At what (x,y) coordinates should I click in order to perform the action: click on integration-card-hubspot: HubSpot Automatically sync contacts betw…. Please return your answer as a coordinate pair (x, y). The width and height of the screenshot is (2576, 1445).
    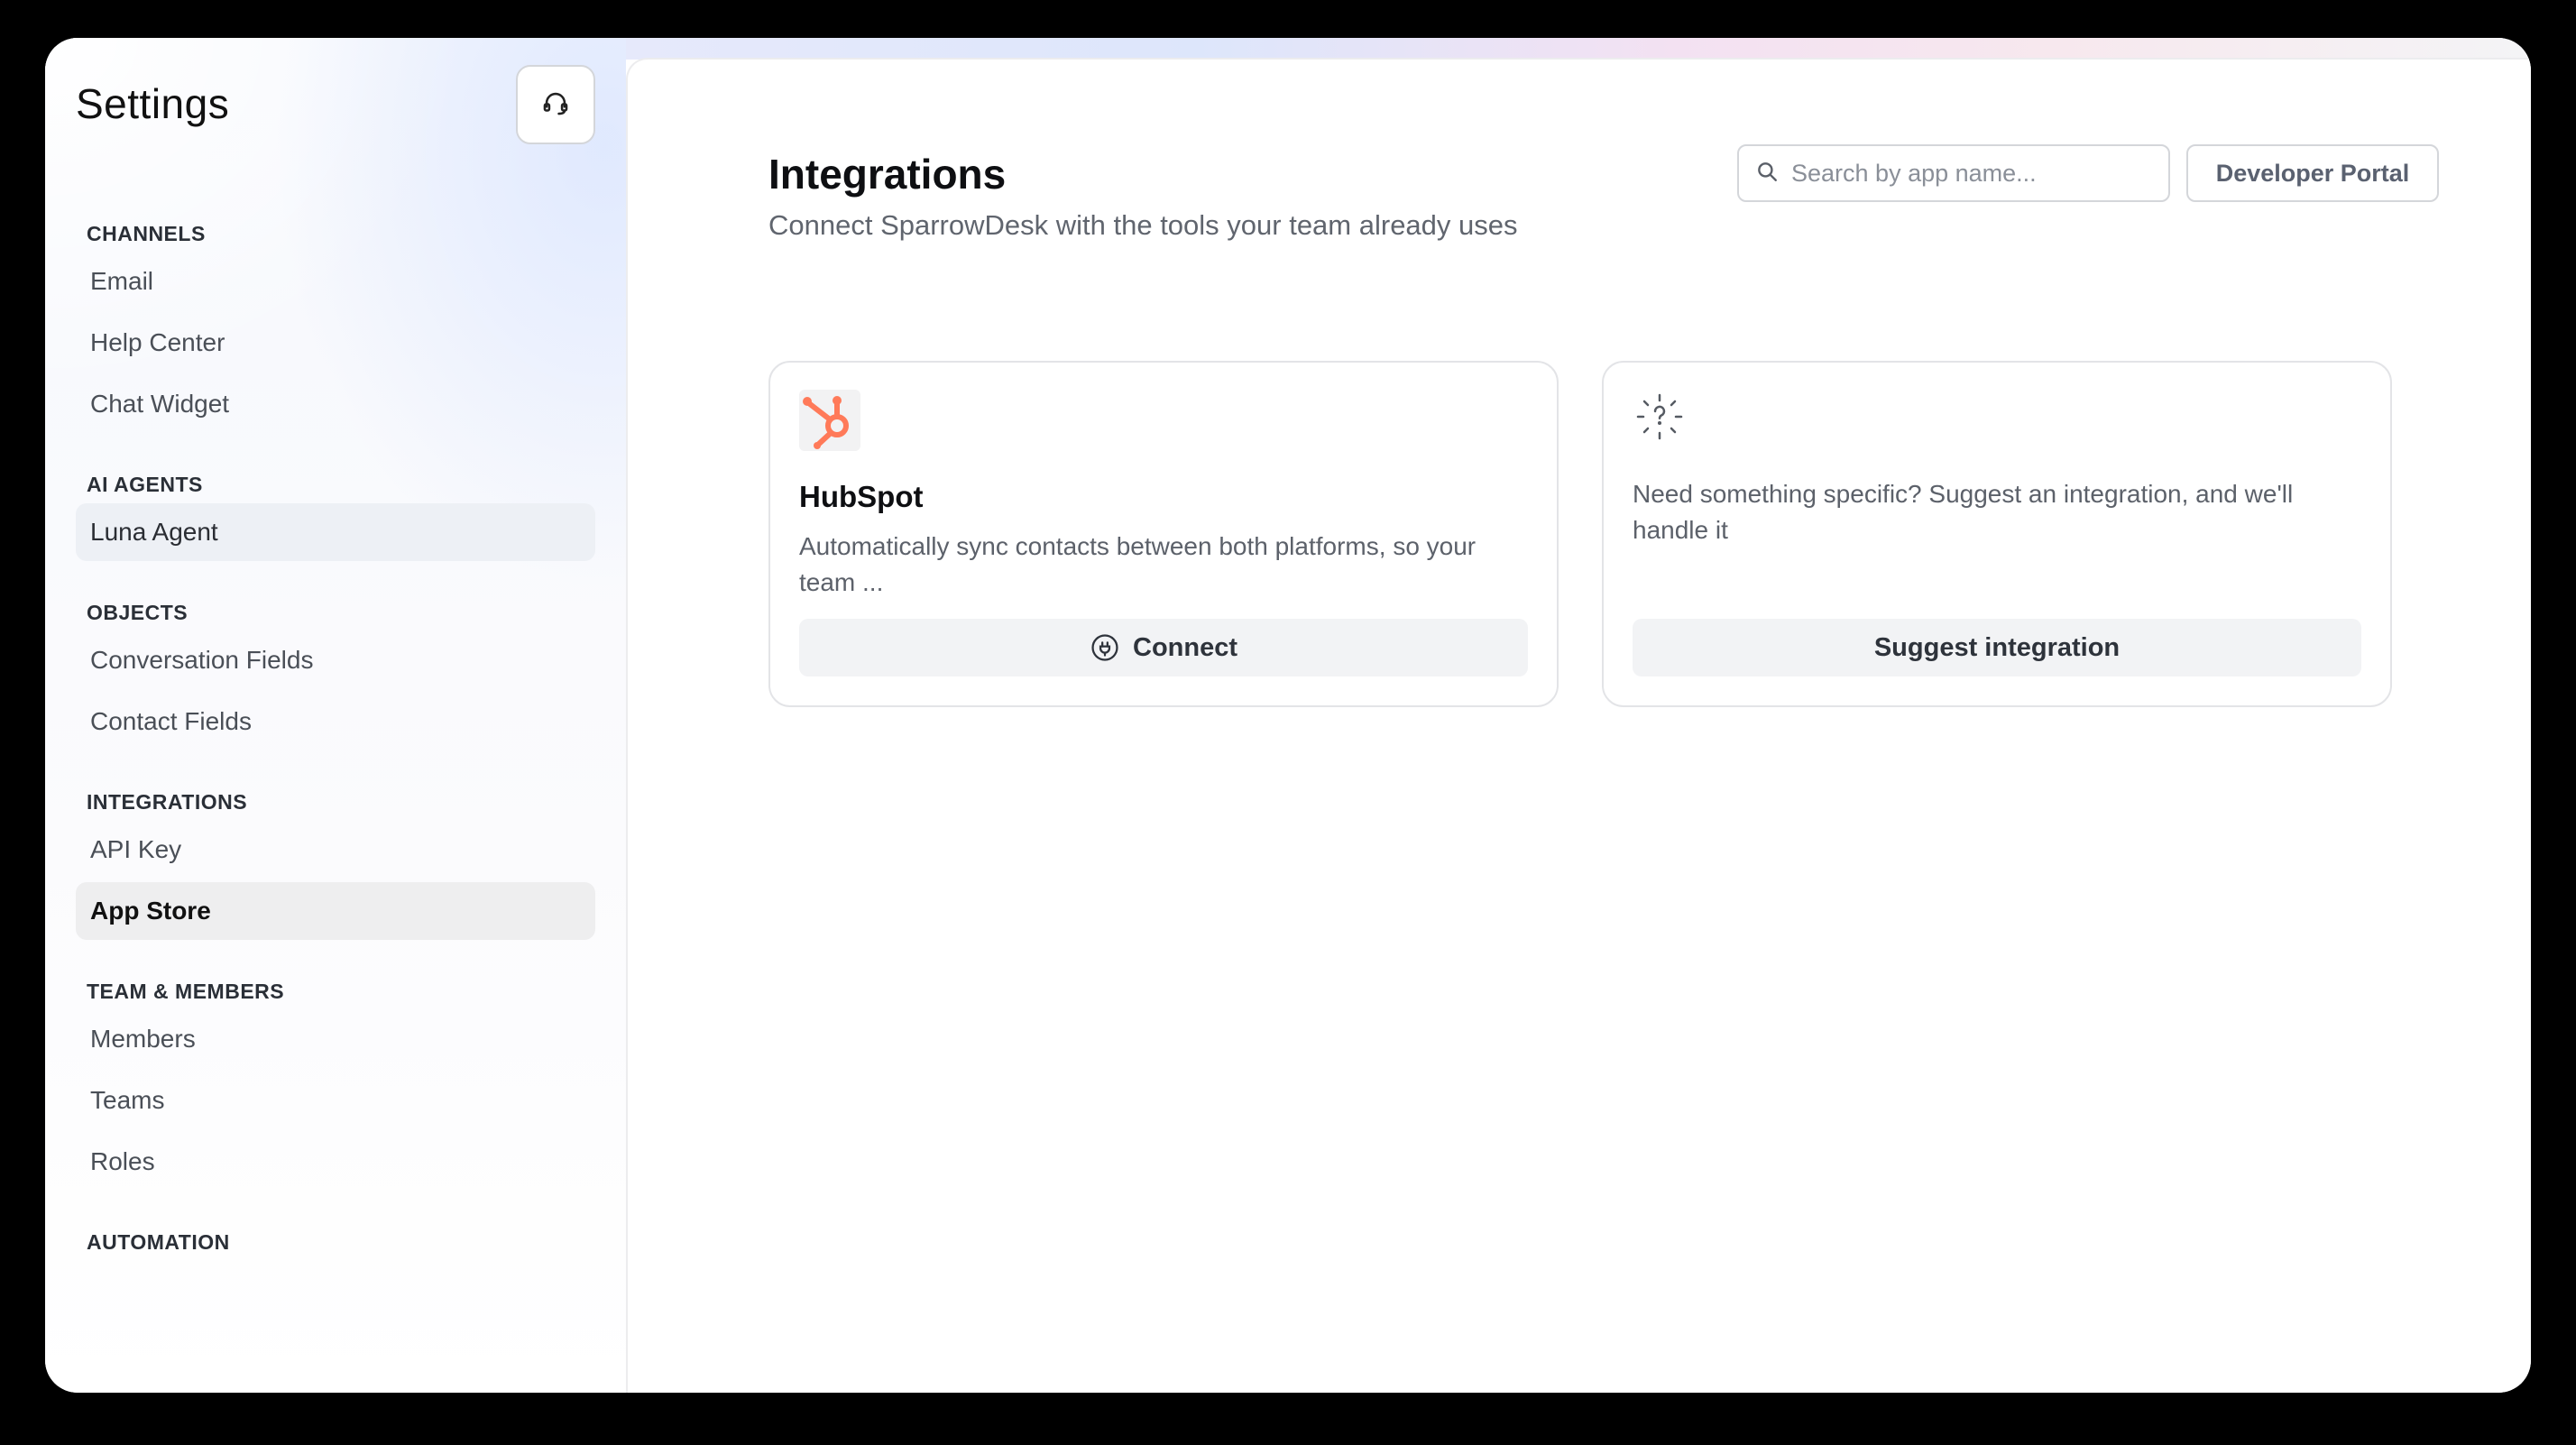
    Looking at the image, I should click on (1164, 534).